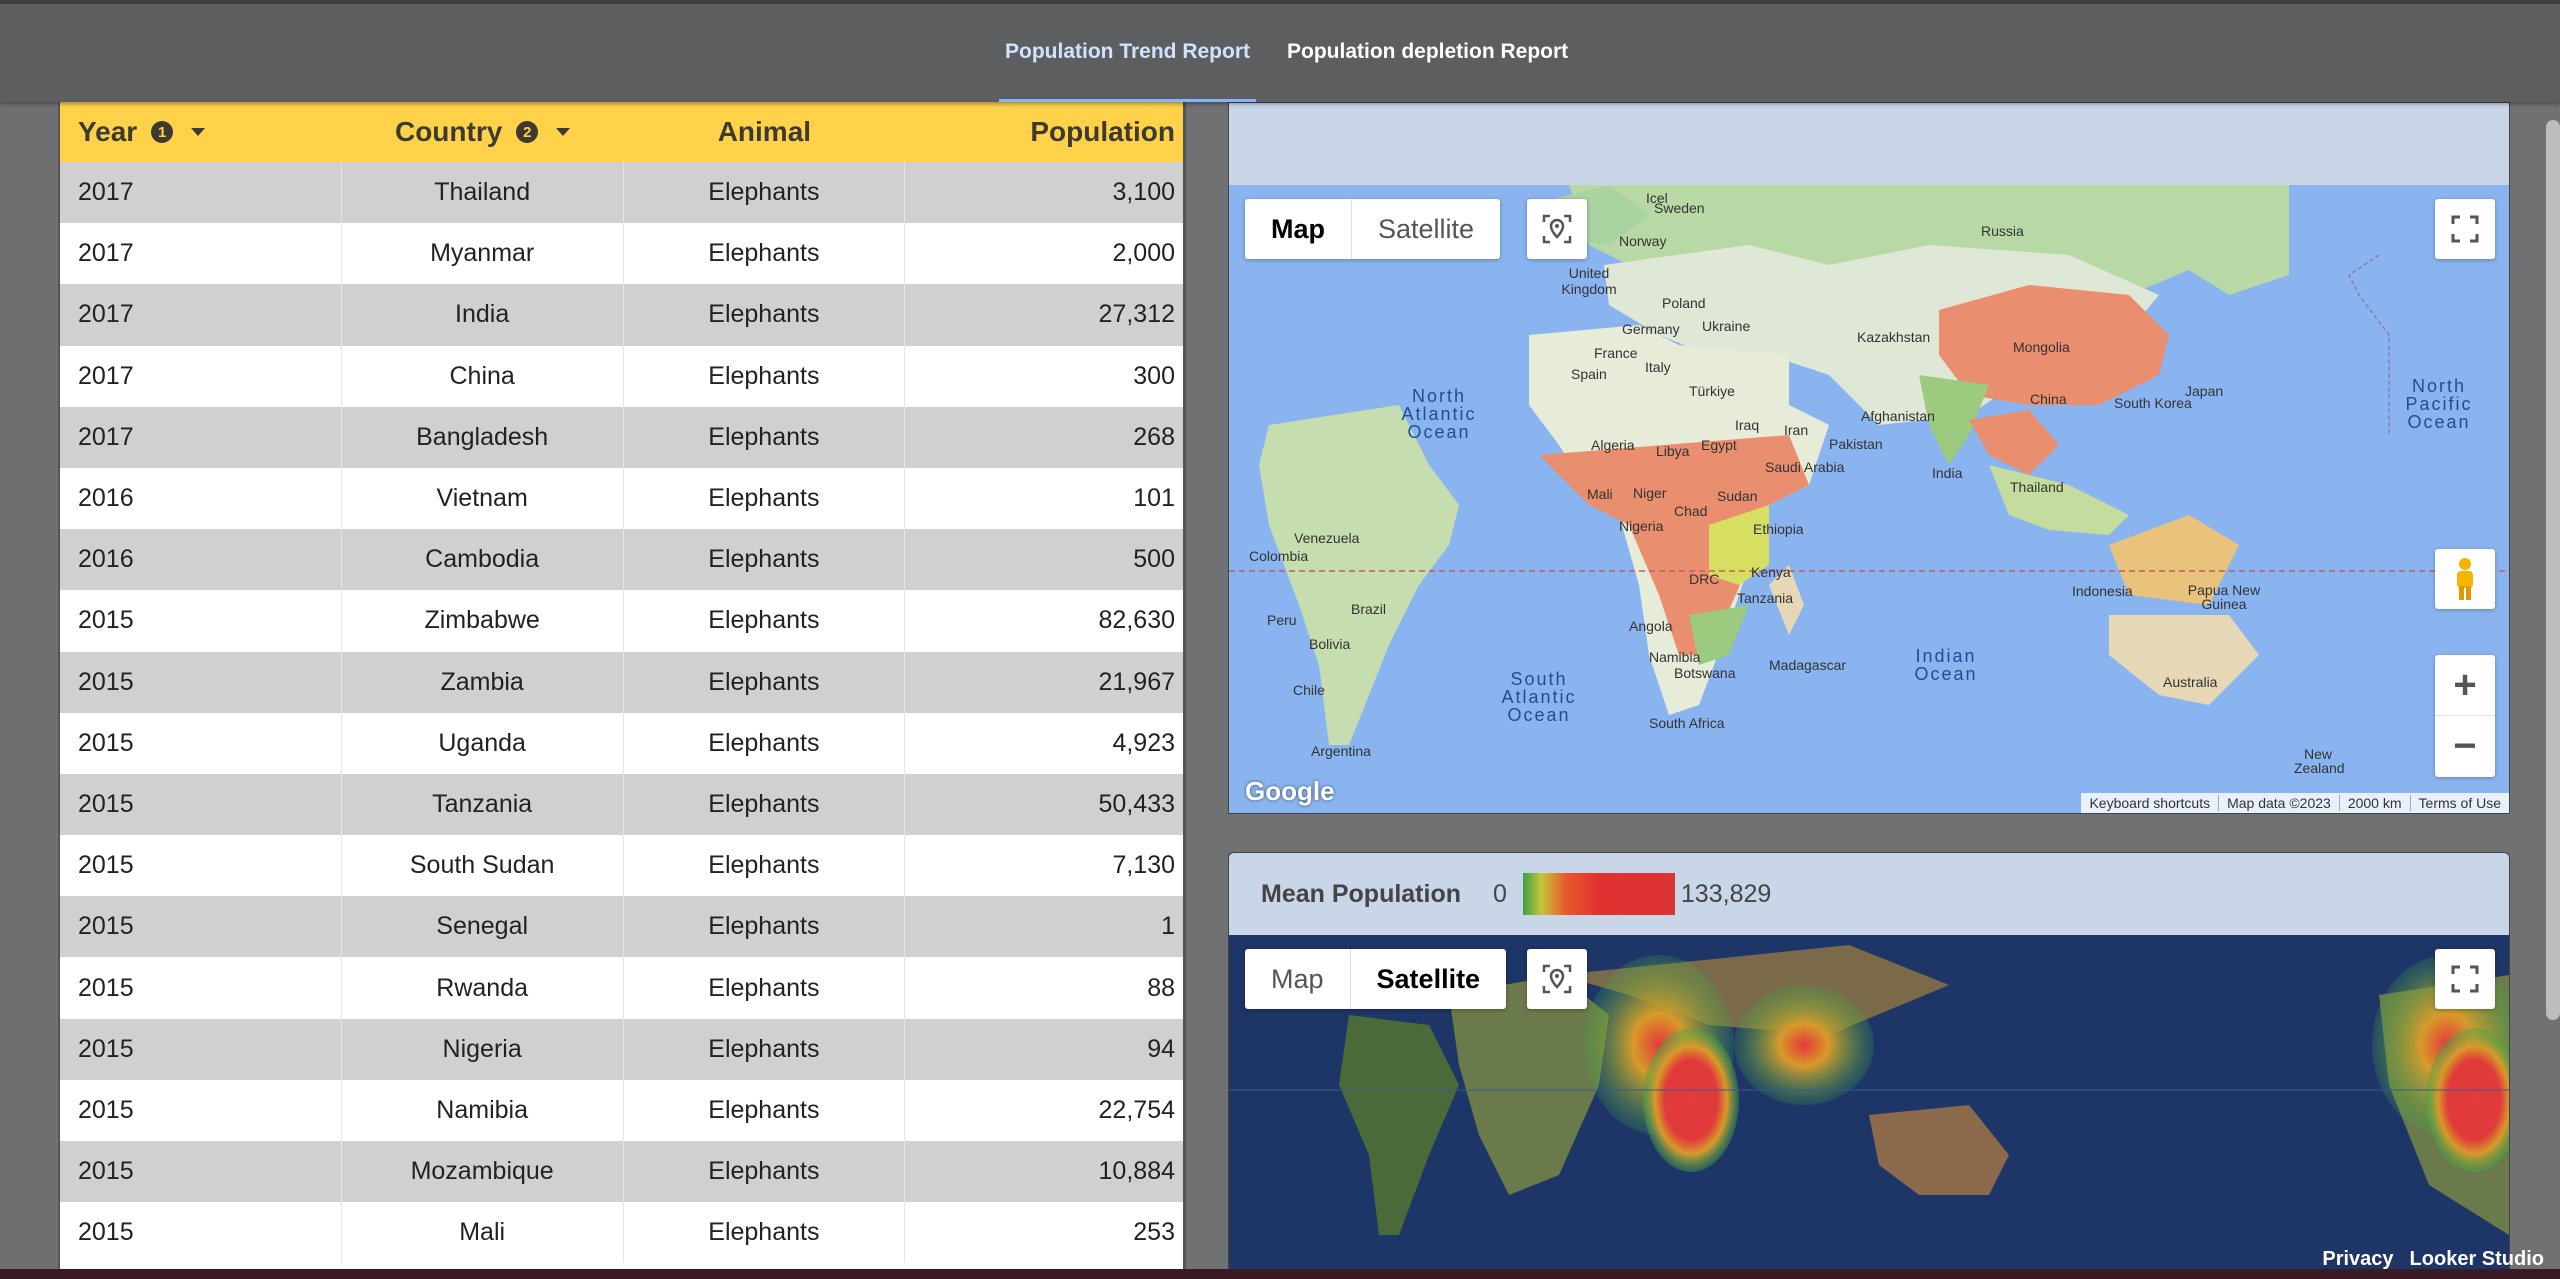 The height and width of the screenshot is (1279, 2560). I want to click on map-label-drc: DRC, so click(1704, 579).